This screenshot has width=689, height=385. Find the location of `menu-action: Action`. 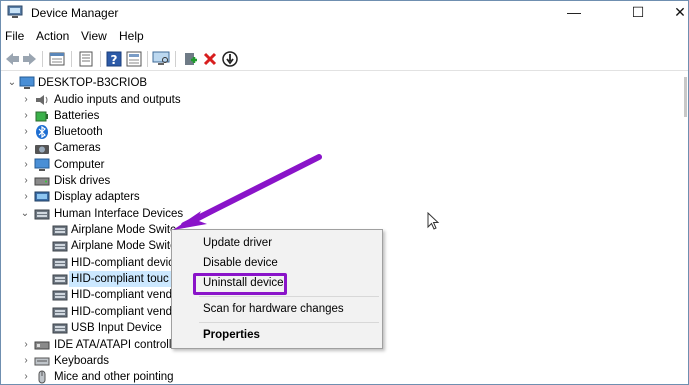

menu-action: Action is located at coordinates (52, 36).